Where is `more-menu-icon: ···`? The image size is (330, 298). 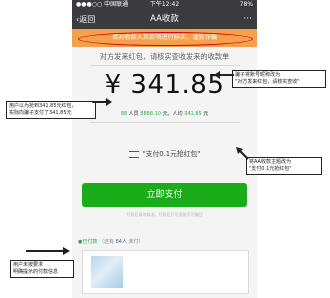
more-menu-icon: ··· is located at coordinates (247, 19).